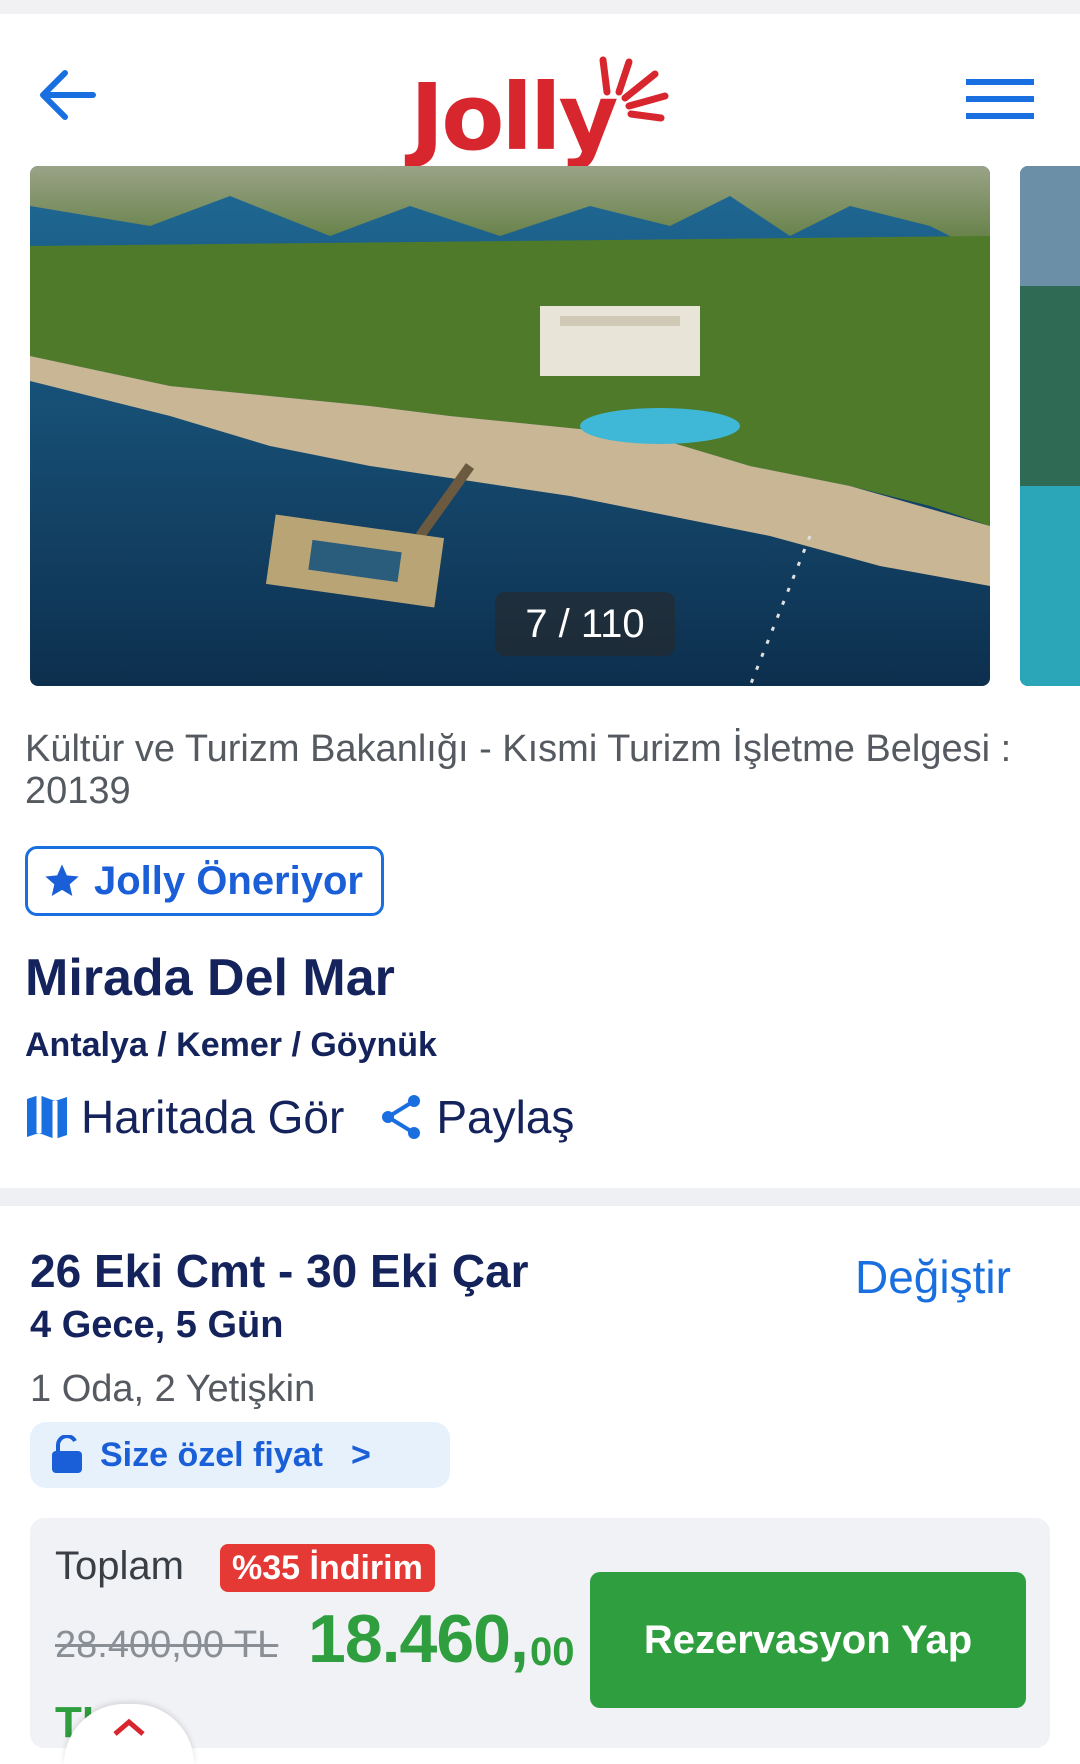 Image resolution: width=1080 pixels, height=1764 pixels. I want to click on next-hotel-photo-peek, so click(1050, 426).